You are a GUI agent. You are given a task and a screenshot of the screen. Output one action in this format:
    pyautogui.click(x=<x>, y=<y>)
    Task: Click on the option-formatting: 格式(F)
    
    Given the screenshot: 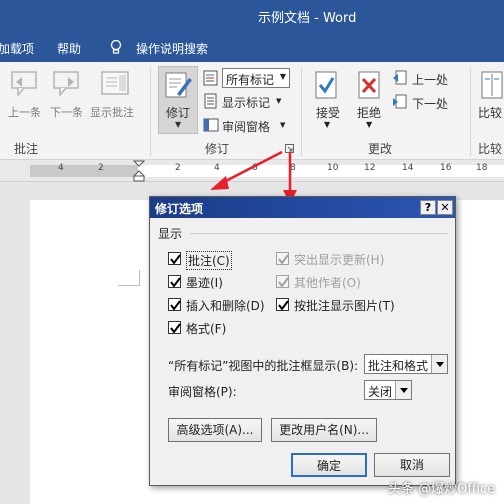 What is the action you would take?
    pyautogui.click(x=218, y=327)
    